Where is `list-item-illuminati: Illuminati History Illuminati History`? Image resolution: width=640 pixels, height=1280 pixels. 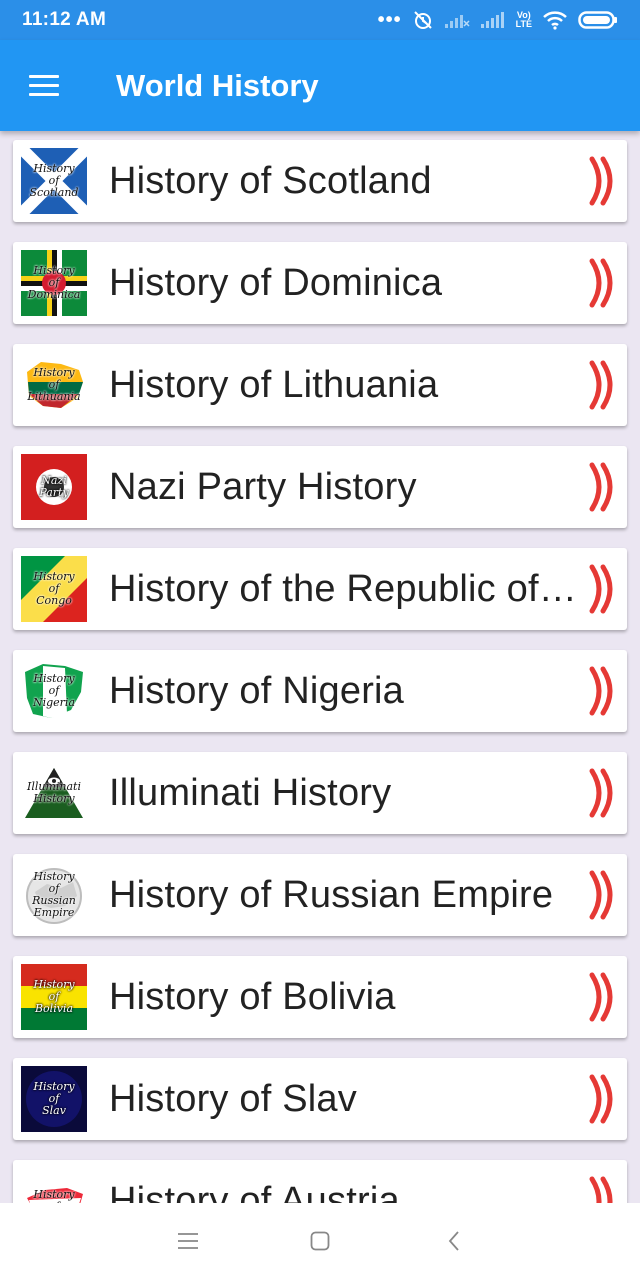
list-item-illuminati: Illuminati History Illuminati History is located at coordinates (320, 793).